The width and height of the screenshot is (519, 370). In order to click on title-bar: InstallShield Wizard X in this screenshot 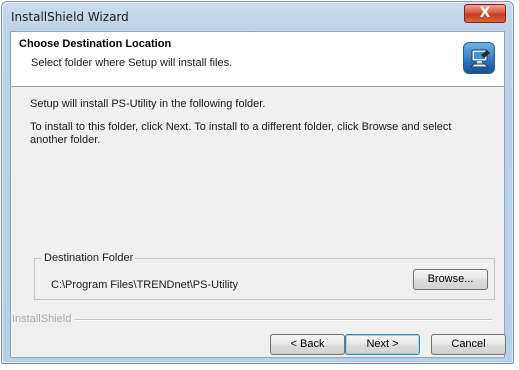, I will do `click(257, 17)`.